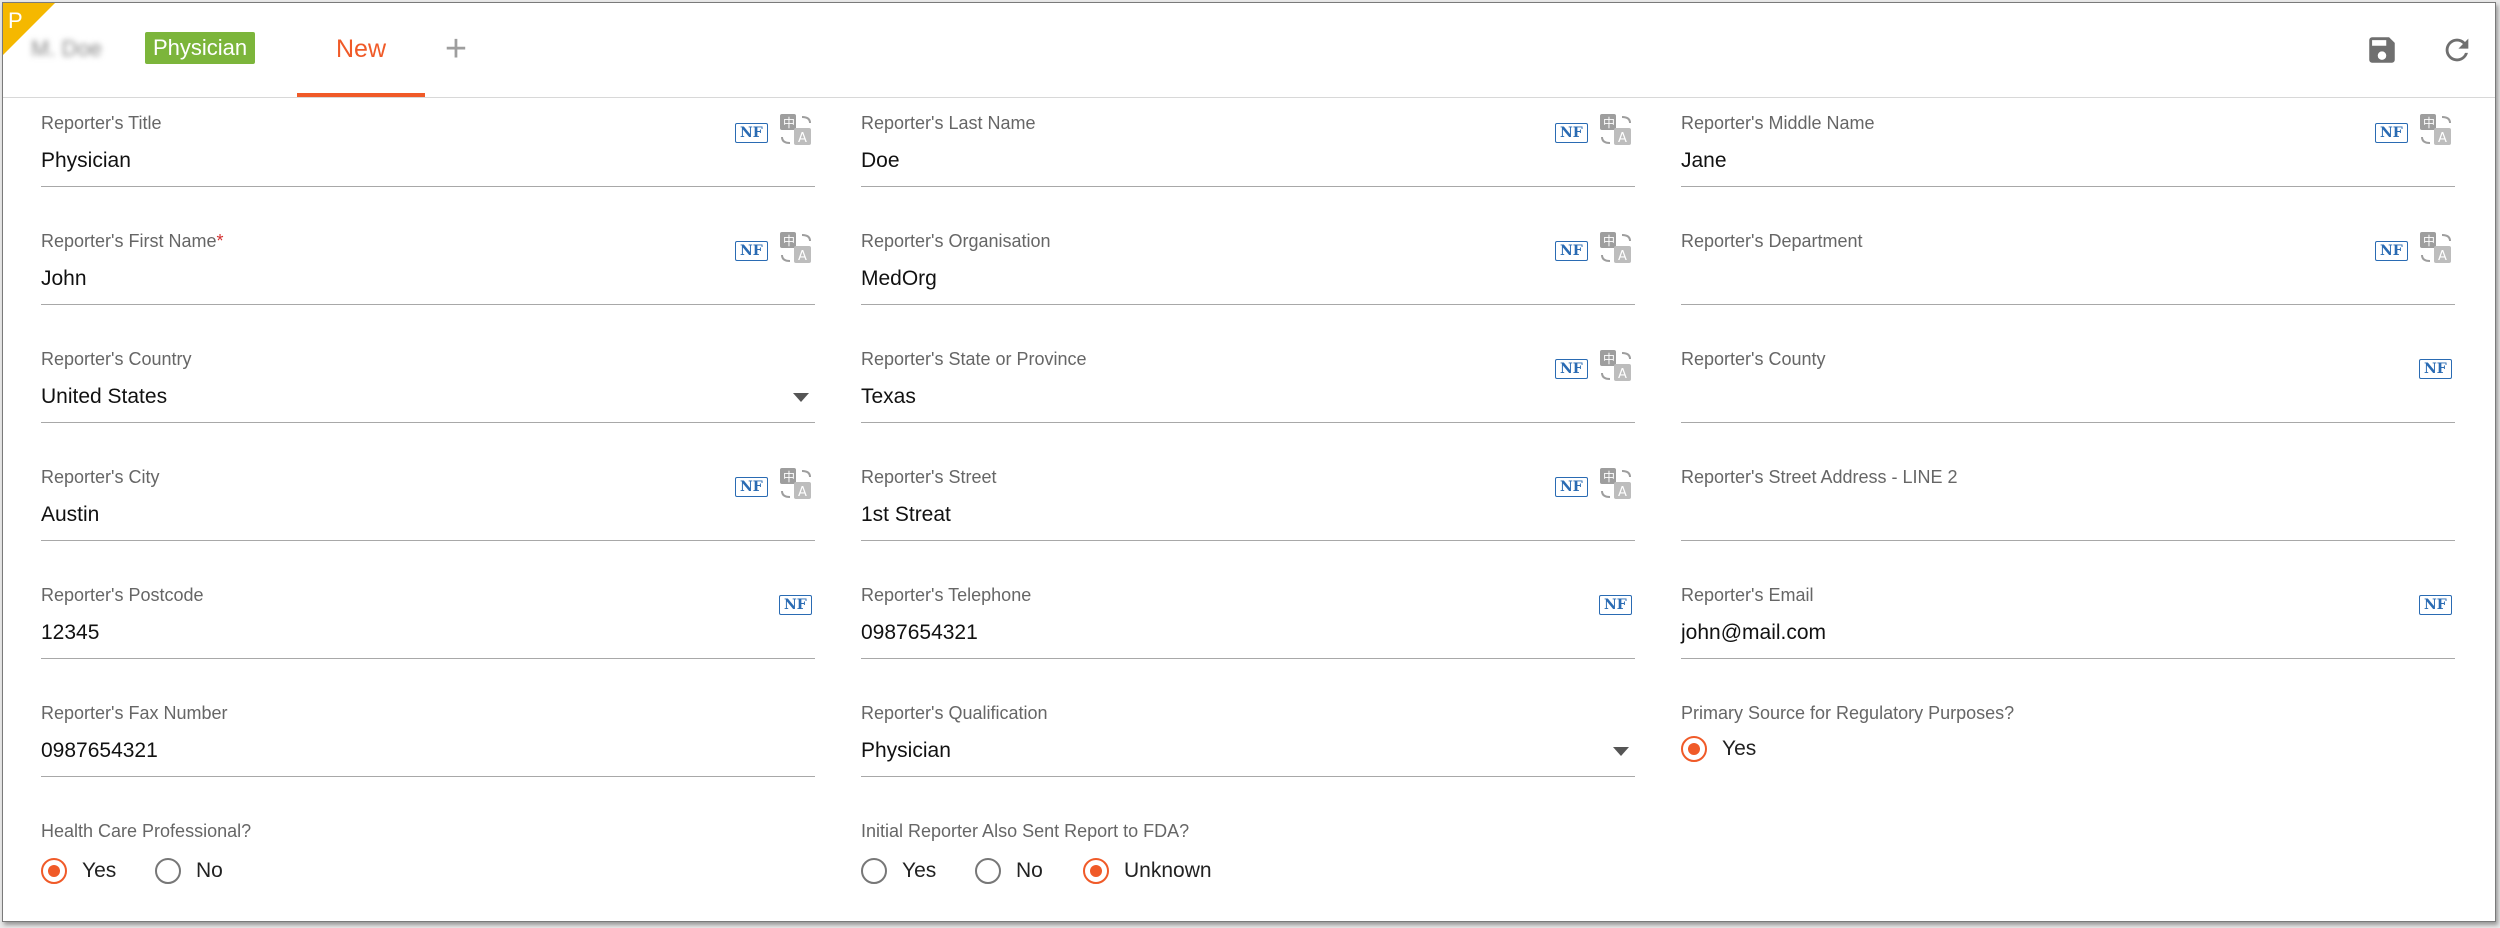 Image resolution: width=2500 pixels, height=928 pixels. I want to click on field-reporter-title: Reporter's Title NF 中 A Physician, so click(428, 156).